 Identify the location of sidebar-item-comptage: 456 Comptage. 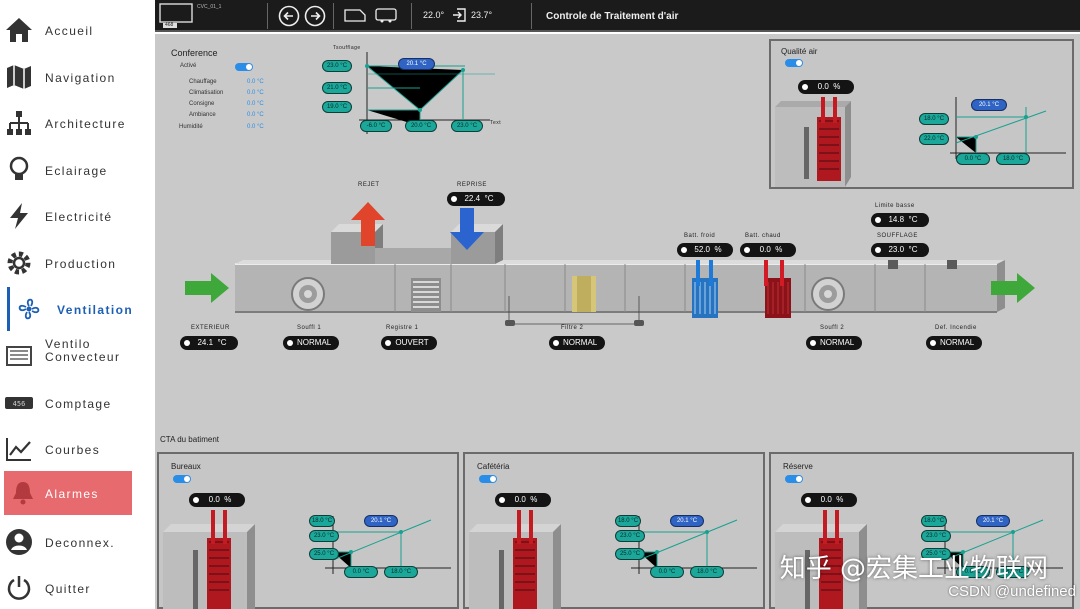
(76, 403).